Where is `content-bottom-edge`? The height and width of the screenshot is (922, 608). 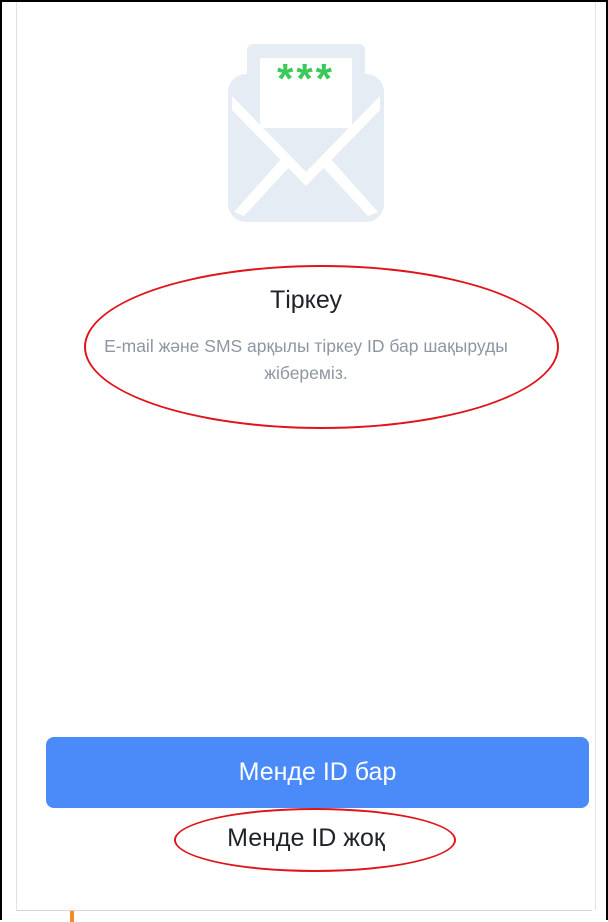 content-bottom-edge is located at coordinates (304, 910).